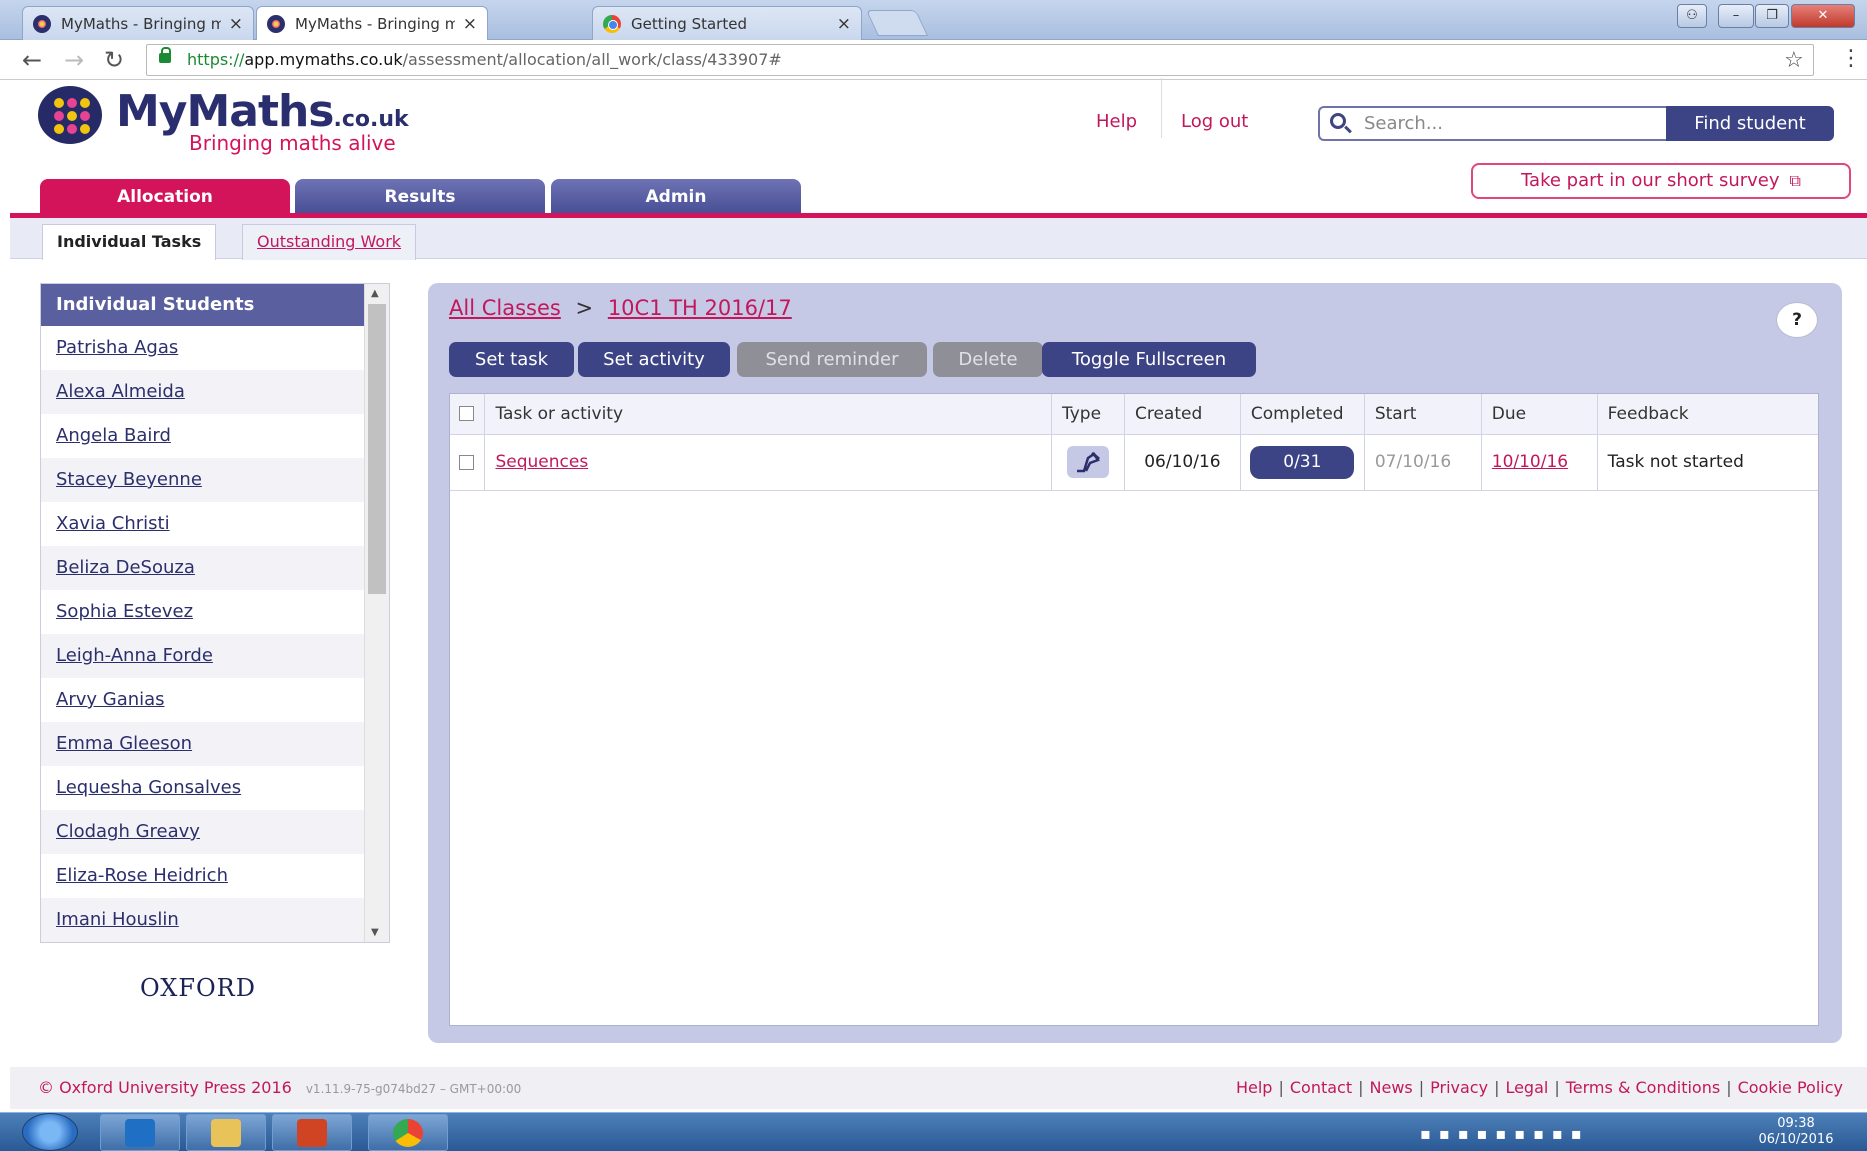 This screenshot has width=1867, height=1151. Describe the element at coordinates (138, 23) in the screenshot. I see `browser-tab: MyMaths - Bringing mat ×` at that location.